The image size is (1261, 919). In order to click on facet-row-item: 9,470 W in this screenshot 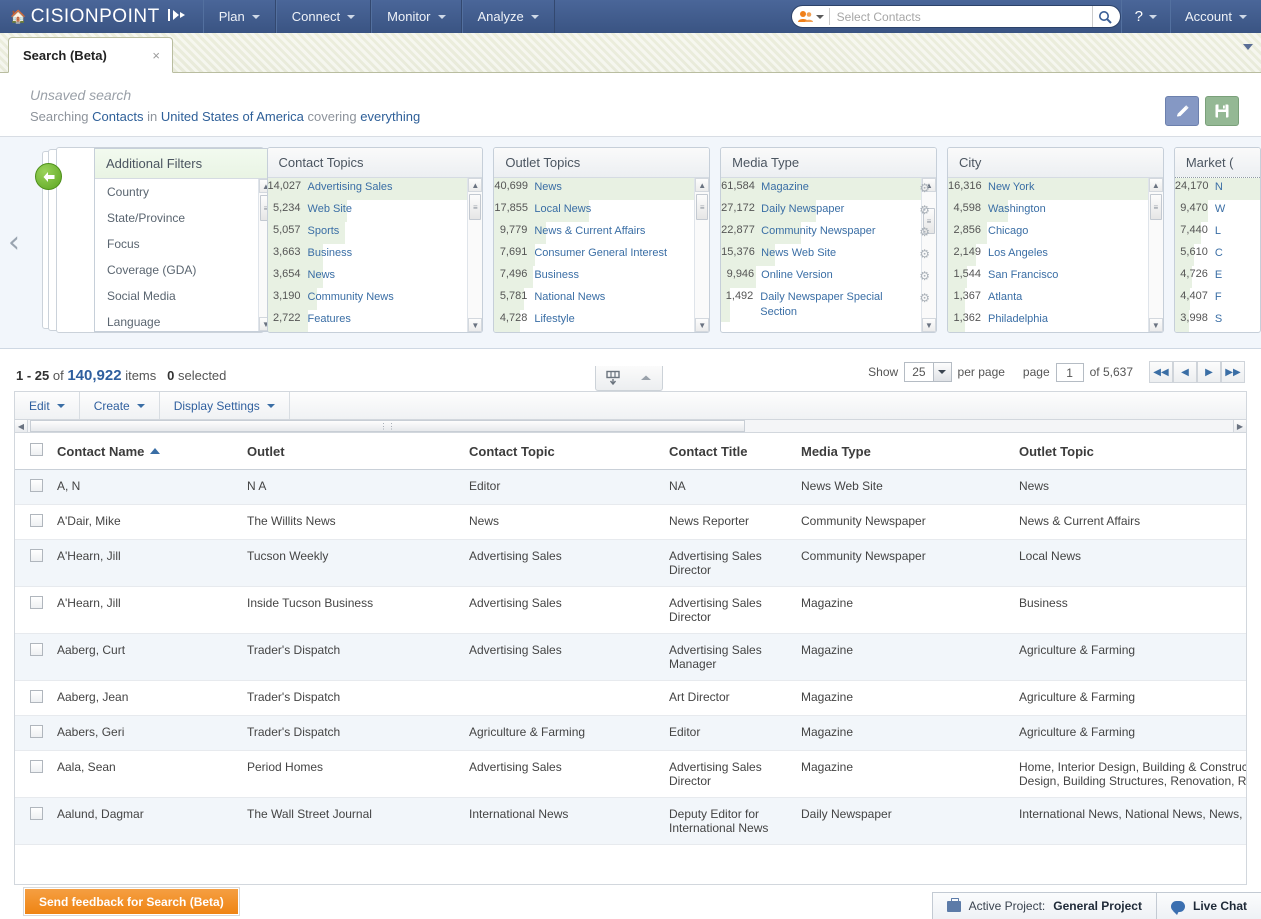, I will do `click(1217, 211)`.